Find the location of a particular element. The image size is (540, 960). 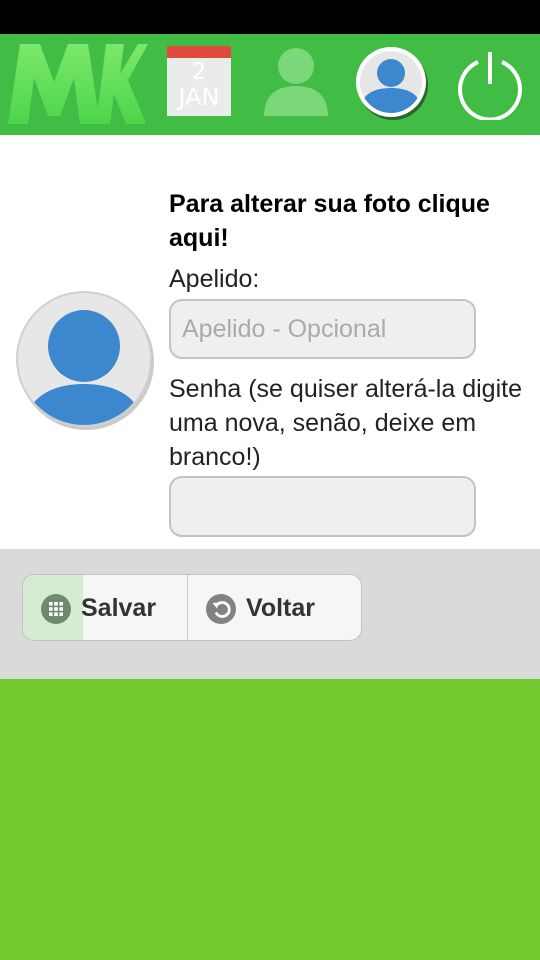

top-bar: 2 JAN is located at coordinates (270, 84).